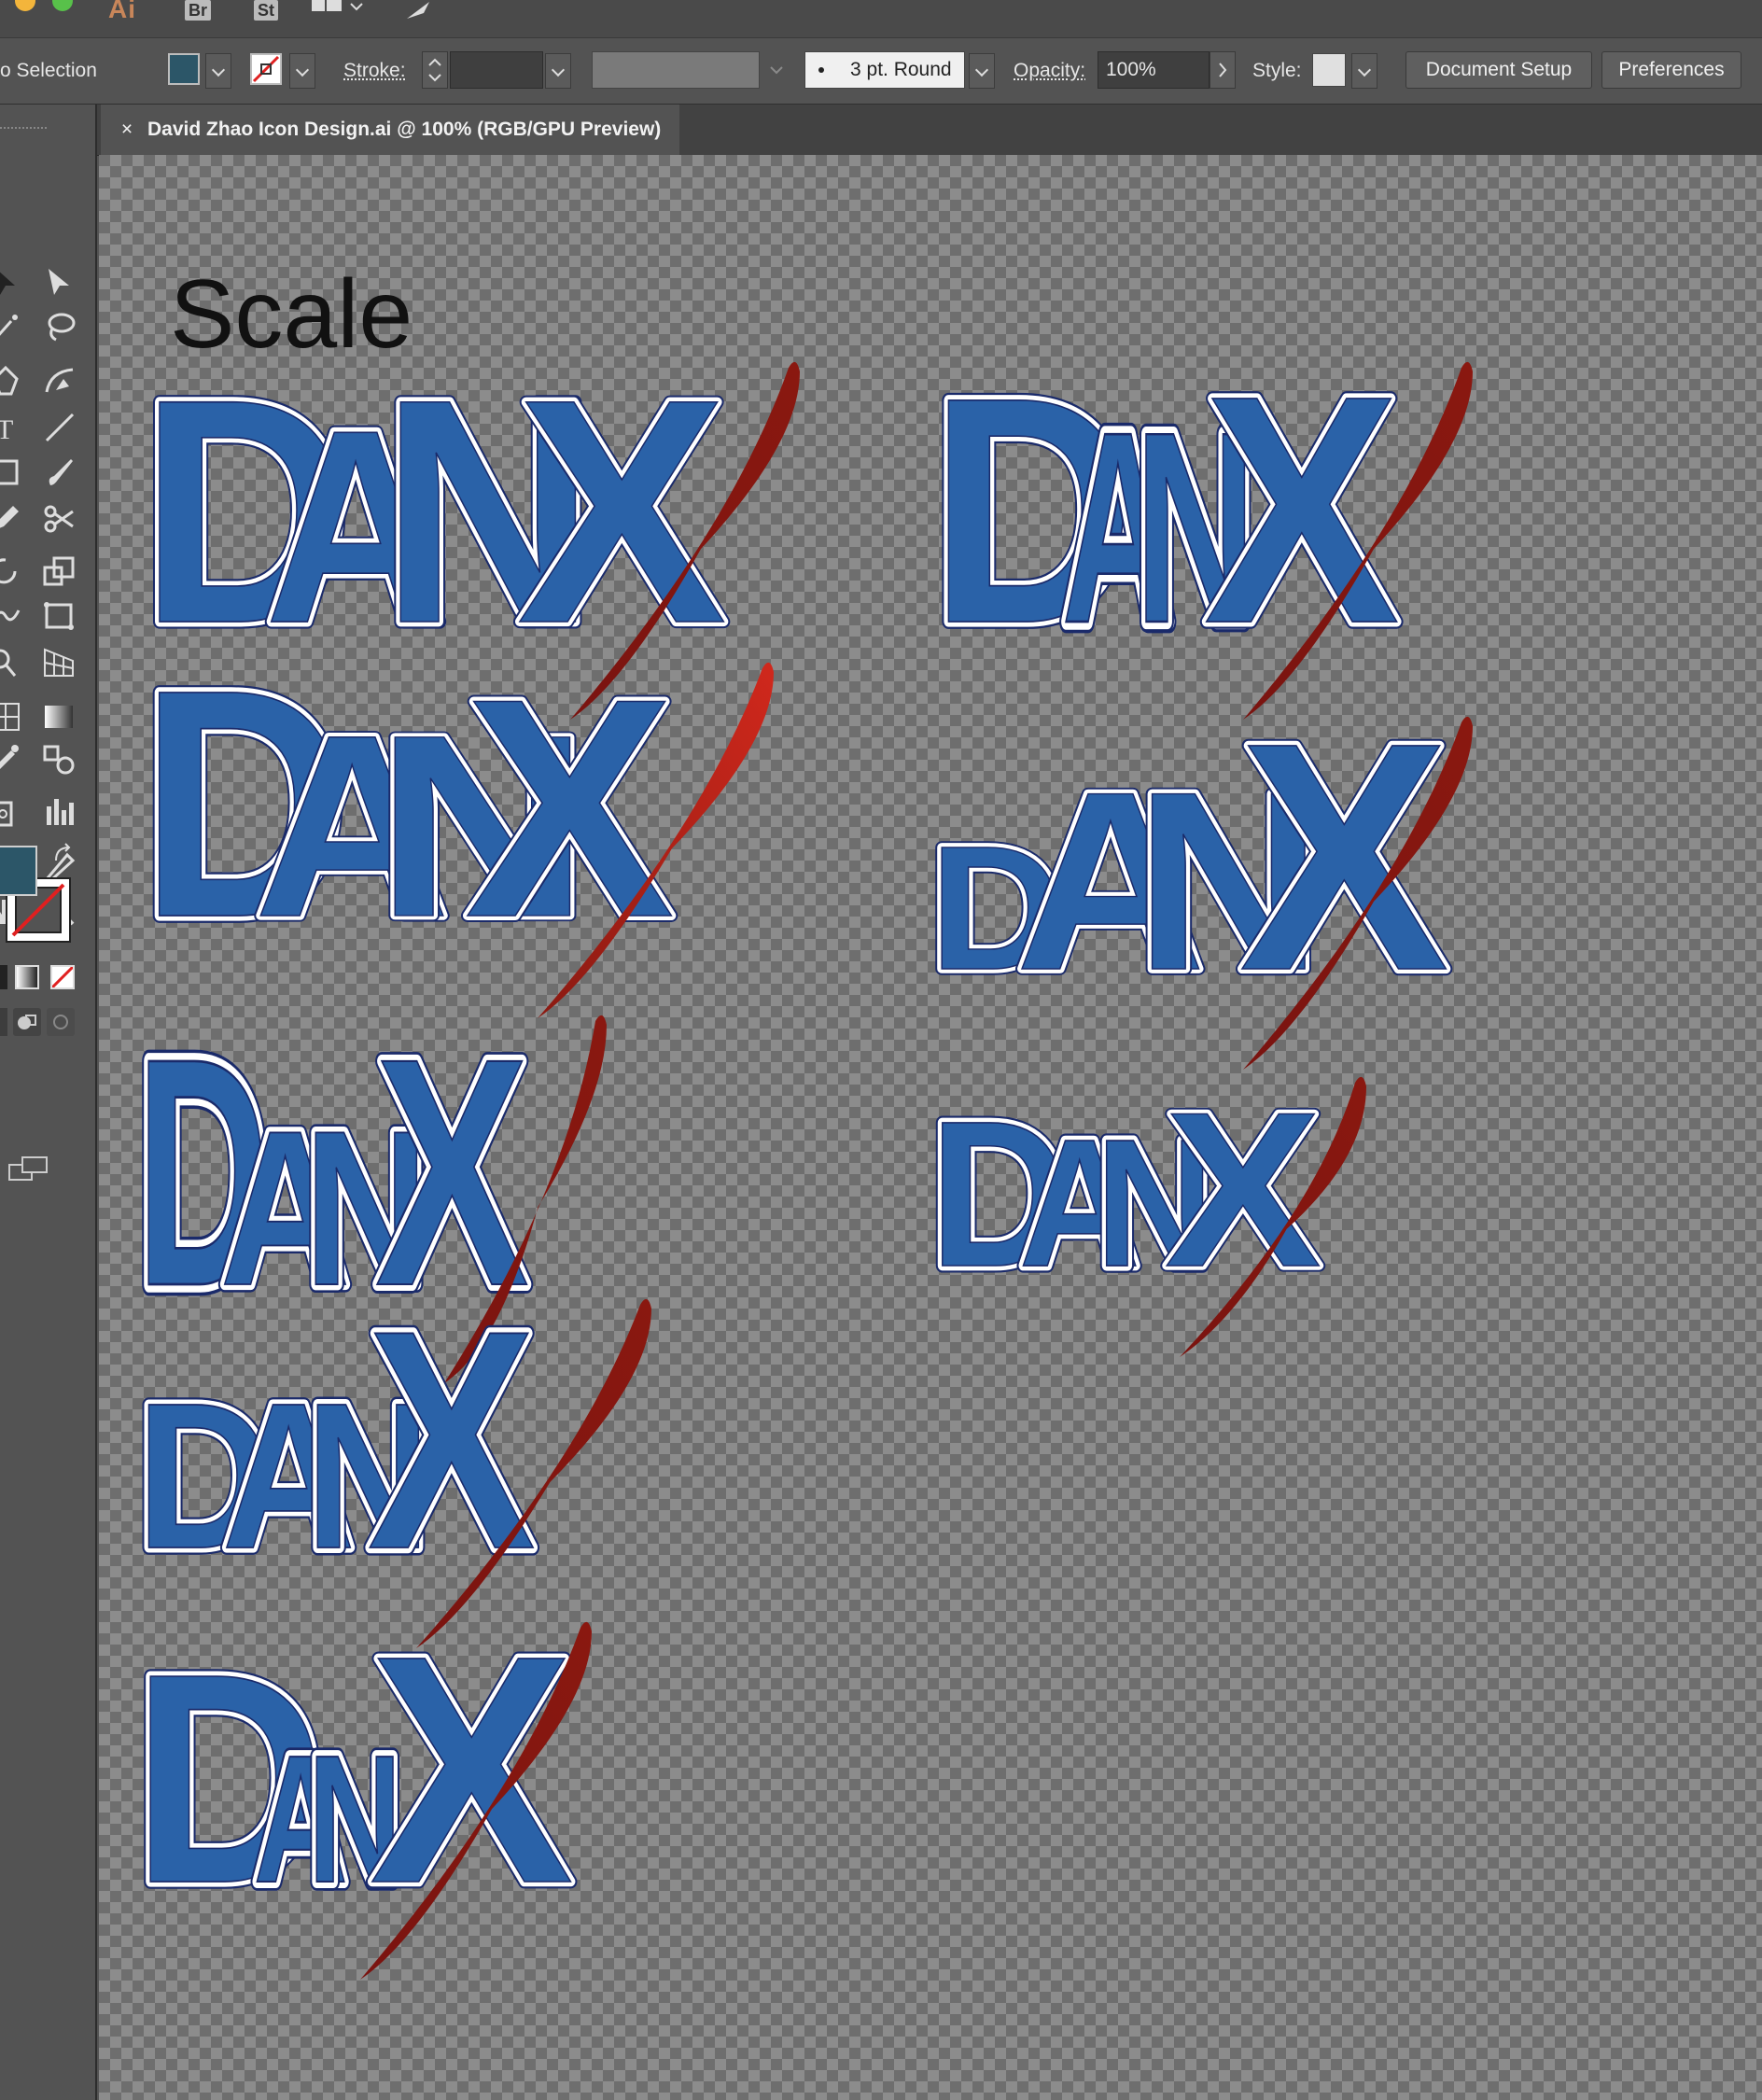 The image size is (1762, 2100). Describe the element at coordinates (59, 326) in the screenshot. I see `lasso-tool-icon` at that location.